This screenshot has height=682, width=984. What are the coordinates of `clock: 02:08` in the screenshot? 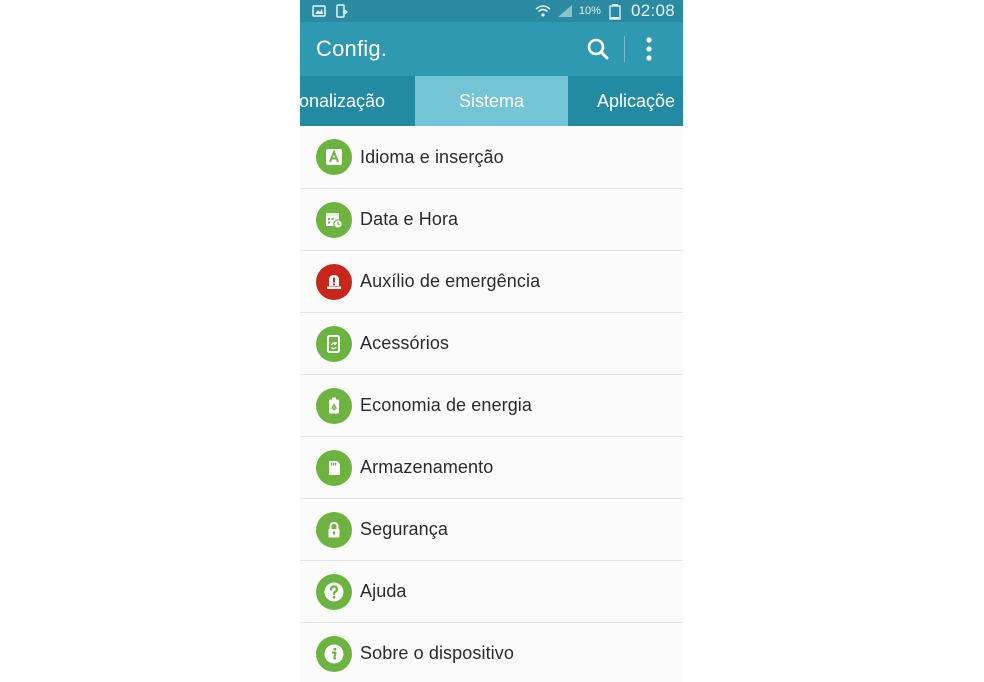 It's located at (652, 10).